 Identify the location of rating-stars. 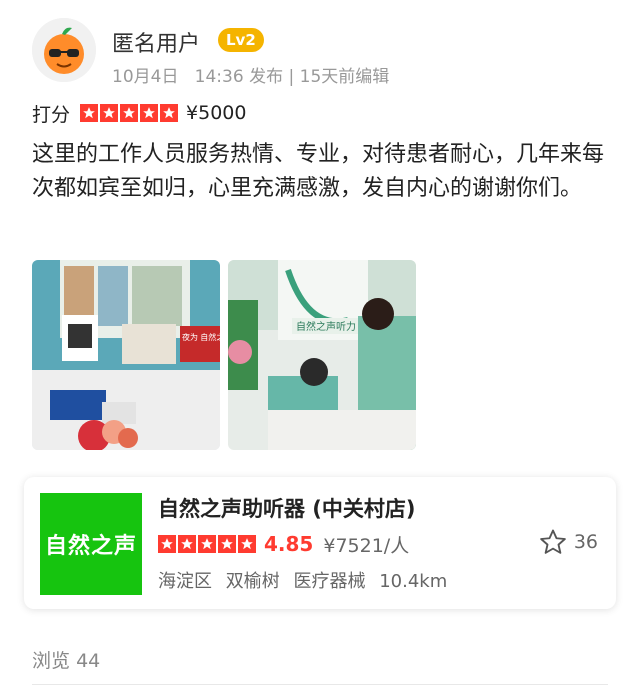
(129, 113).